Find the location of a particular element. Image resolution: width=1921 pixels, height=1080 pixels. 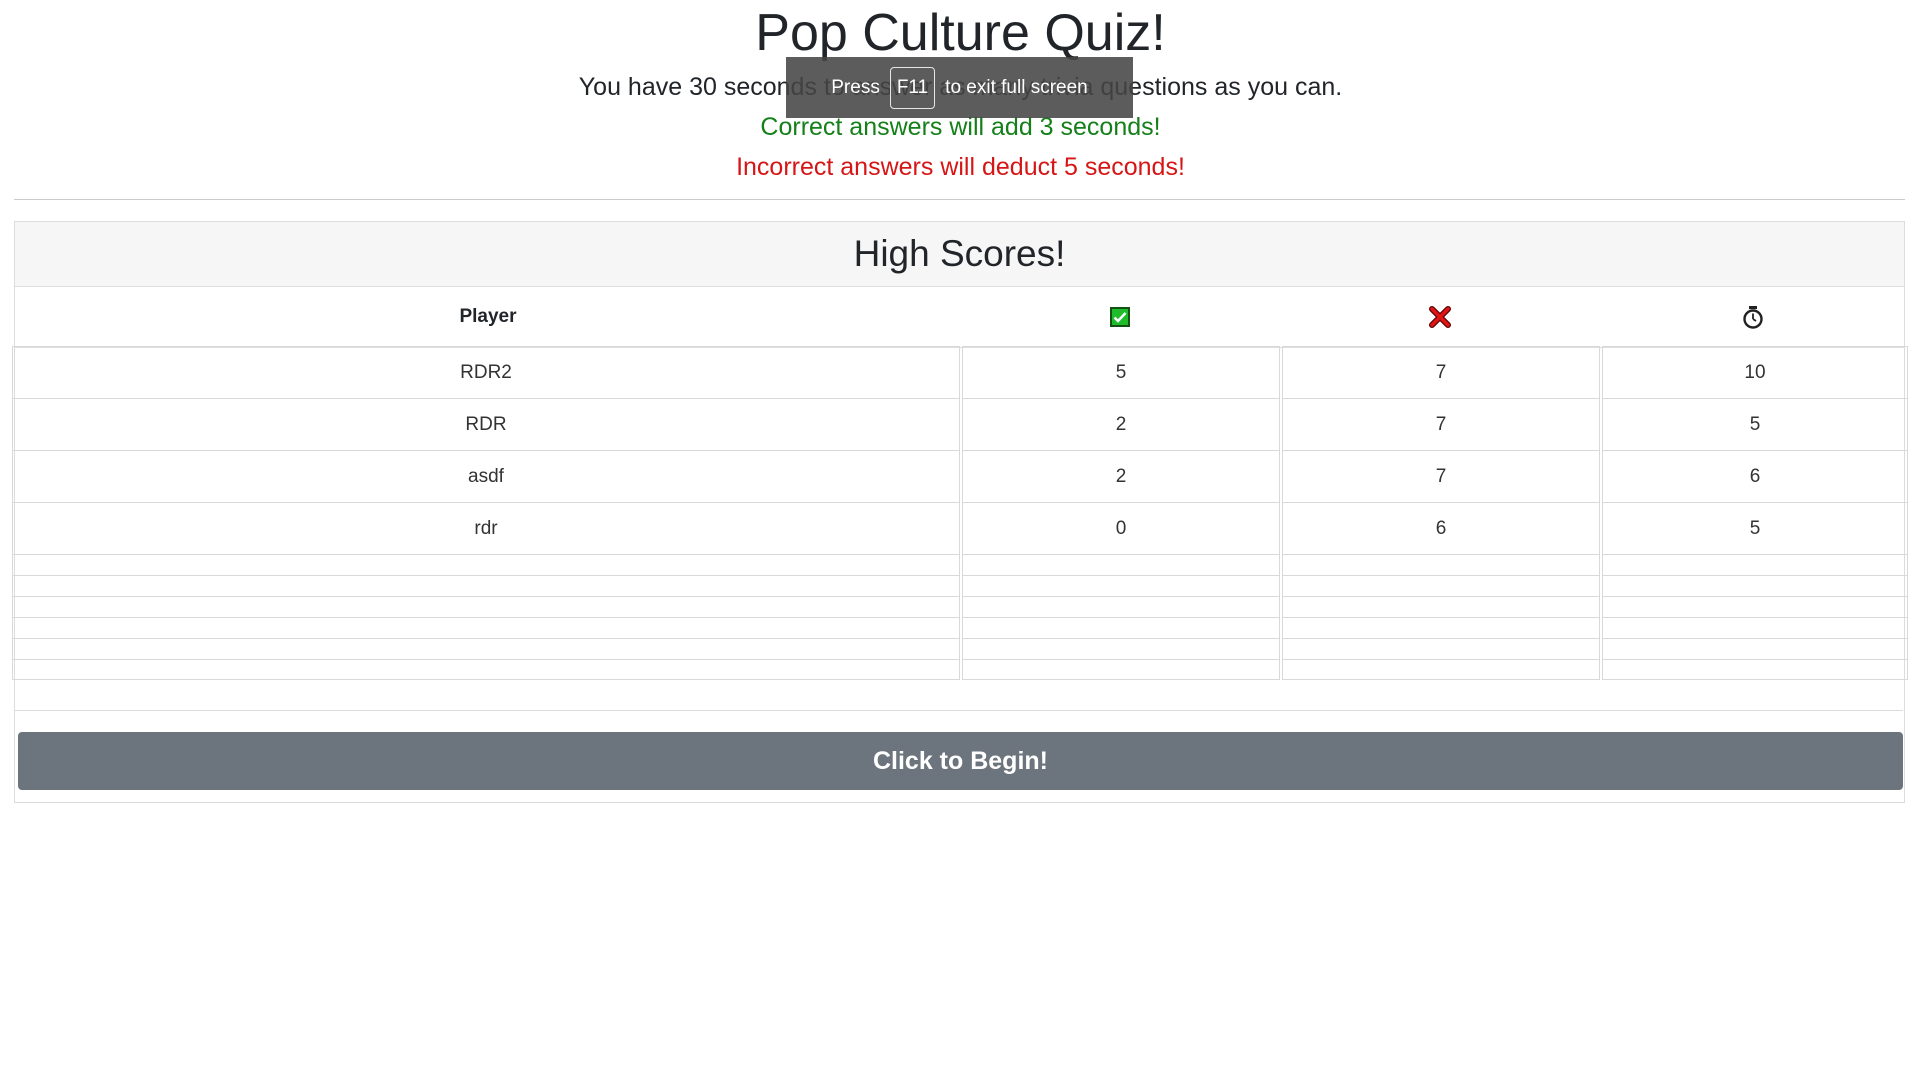

player-cell: RDR2 is located at coordinates (486, 372).